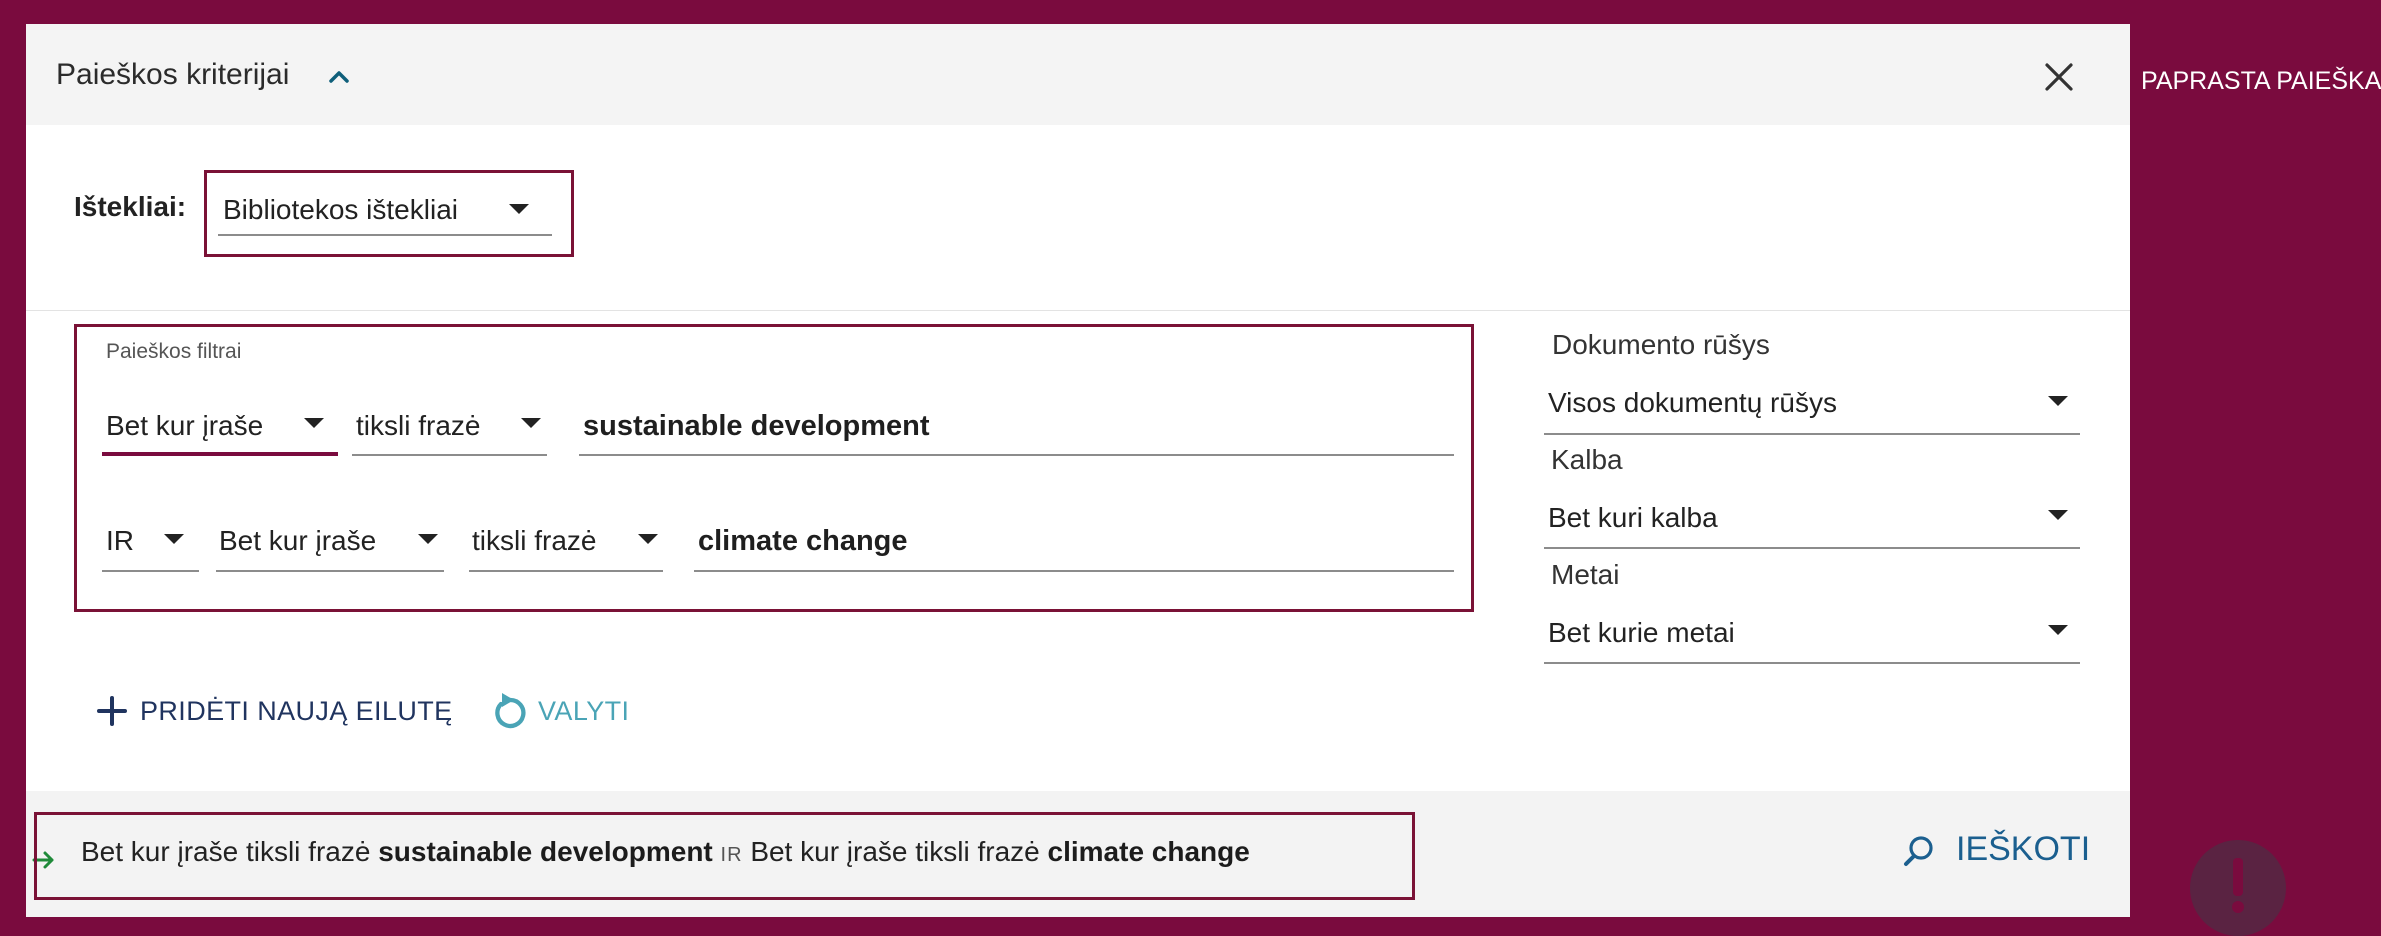 The image size is (2381, 936). I want to click on year-label: Metai, so click(1585, 574).